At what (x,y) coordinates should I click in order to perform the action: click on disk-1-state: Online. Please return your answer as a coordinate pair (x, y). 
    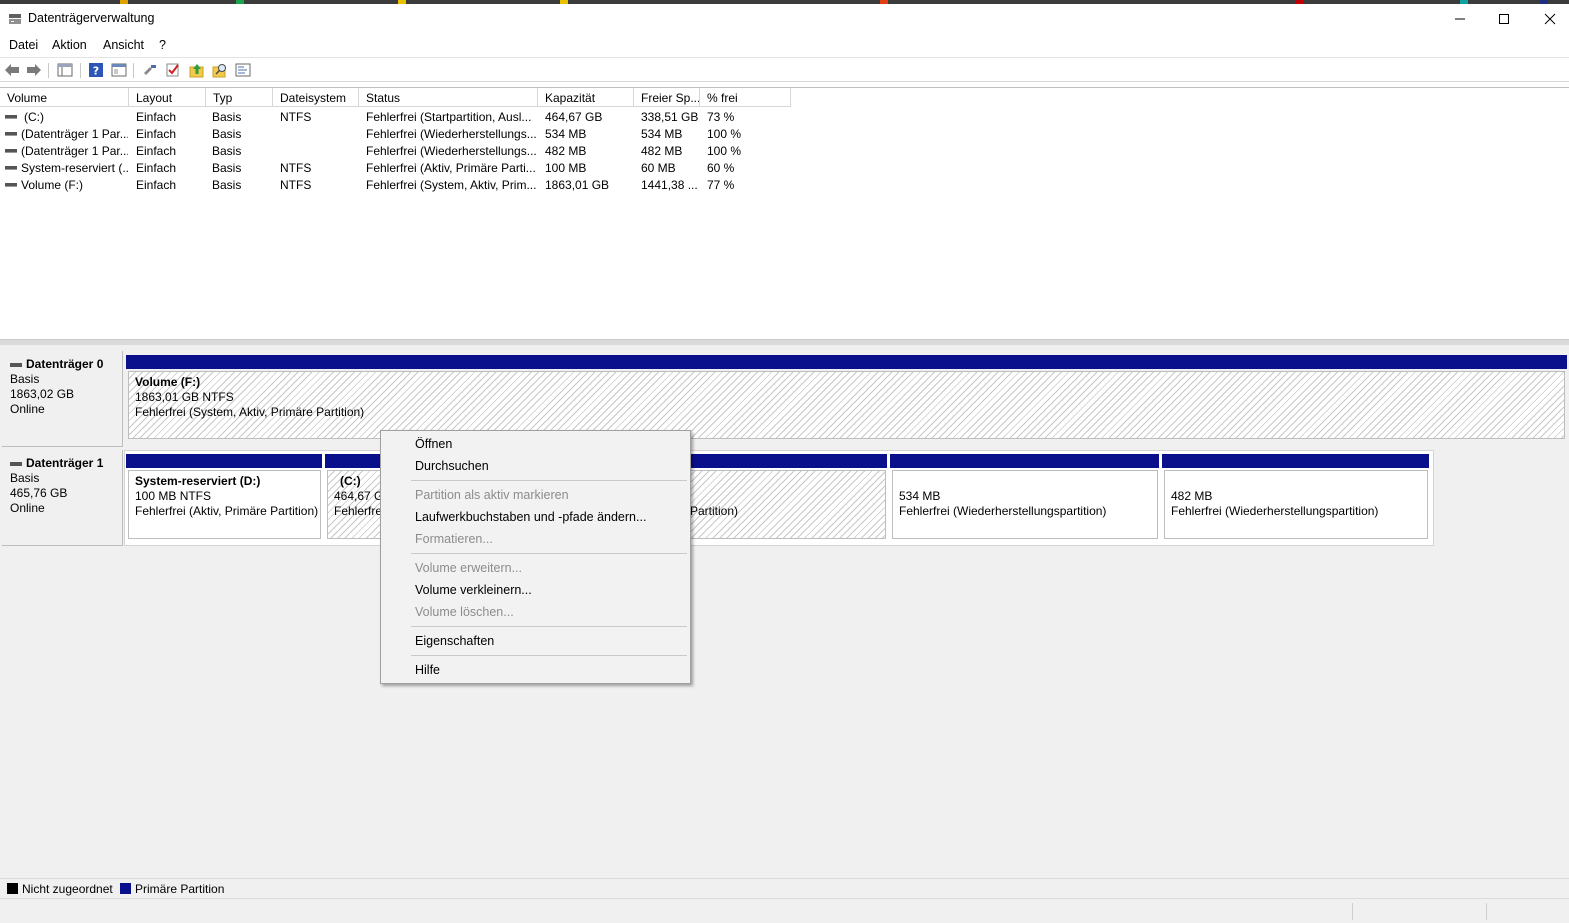
    Looking at the image, I should click on (27, 508).